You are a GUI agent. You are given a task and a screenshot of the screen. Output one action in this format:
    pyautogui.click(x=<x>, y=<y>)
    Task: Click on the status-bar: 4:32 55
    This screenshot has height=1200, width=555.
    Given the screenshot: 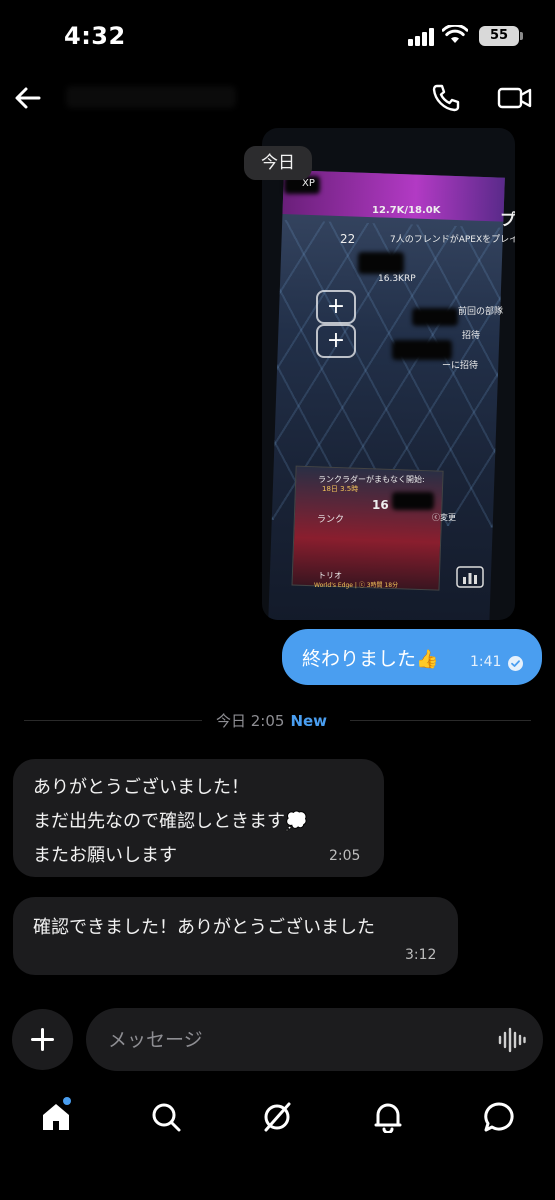 What is the action you would take?
    pyautogui.click(x=277, y=35)
    